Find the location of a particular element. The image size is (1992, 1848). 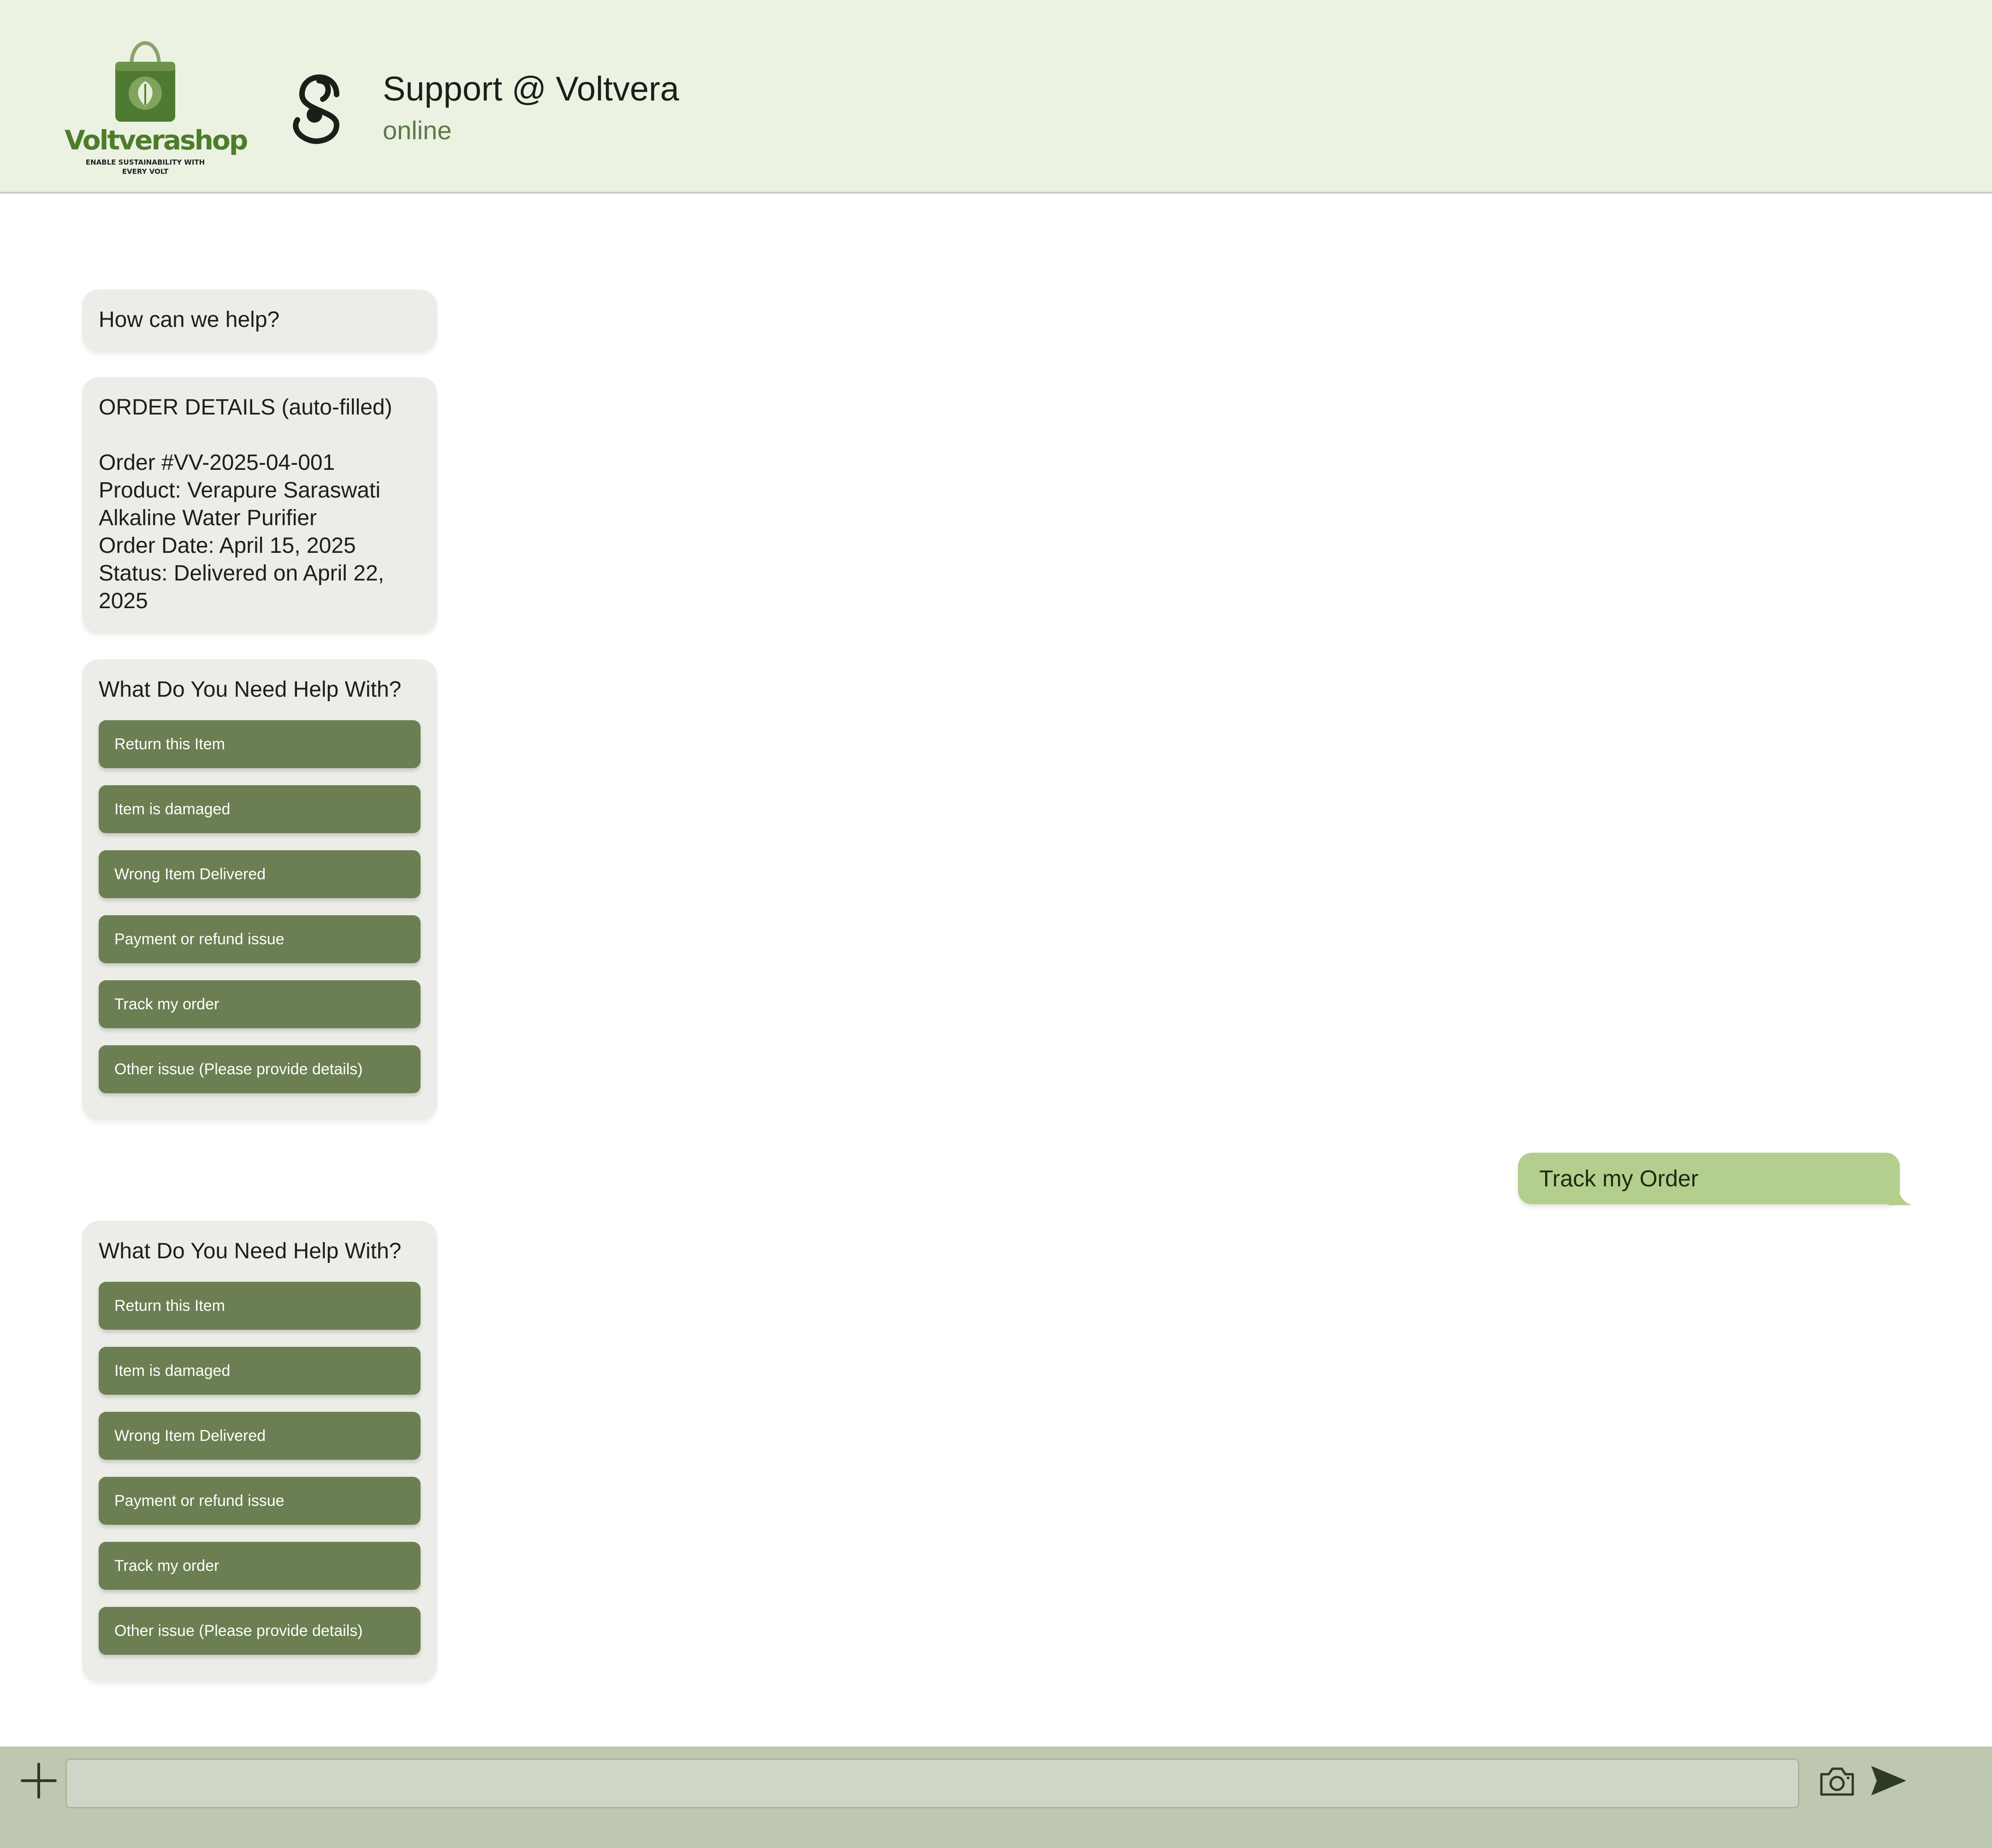

brand-tagline: ENABLE SUSTAINABILITY WITH EVERY VOLT is located at coordinates (145, 167).